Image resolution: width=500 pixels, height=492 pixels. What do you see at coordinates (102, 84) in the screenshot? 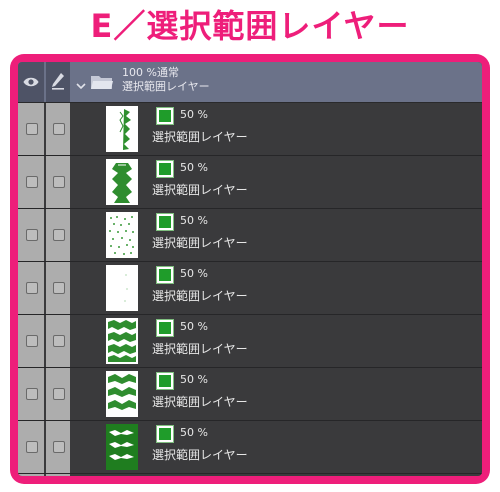
I see `folder-icon` at bounding box center [102, 84].